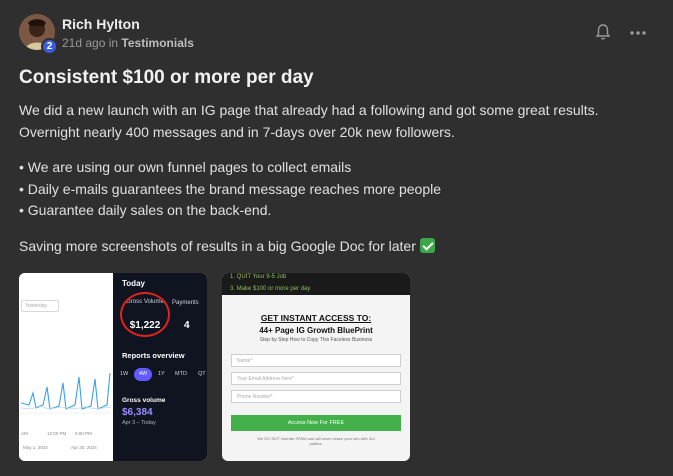 The width and height of the screenshot is (673, 476). What do you see at coordinates (316, 396) in the screenshot?
I see `optin-phone-field: Phone Number*` at bounding box center [316, 396].